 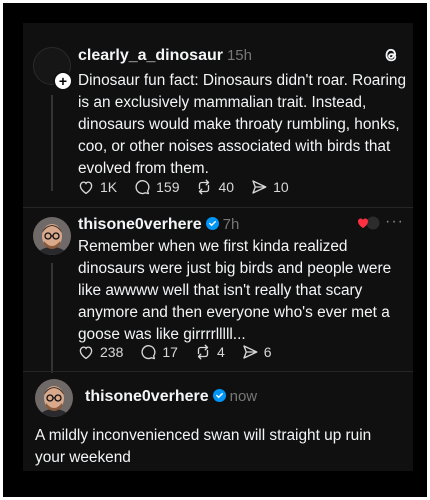 What do you see at coordinates (63, 81) in the screenshot?
I see `follow-plus-icon: +` at bounding box center [63, 81].